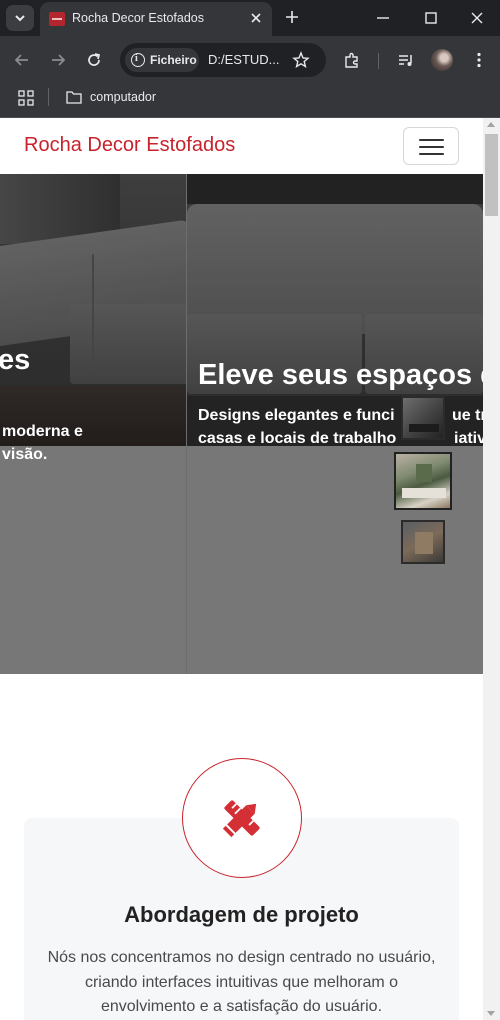  I want to click on navbar-toggler-button, so click(431, 146).